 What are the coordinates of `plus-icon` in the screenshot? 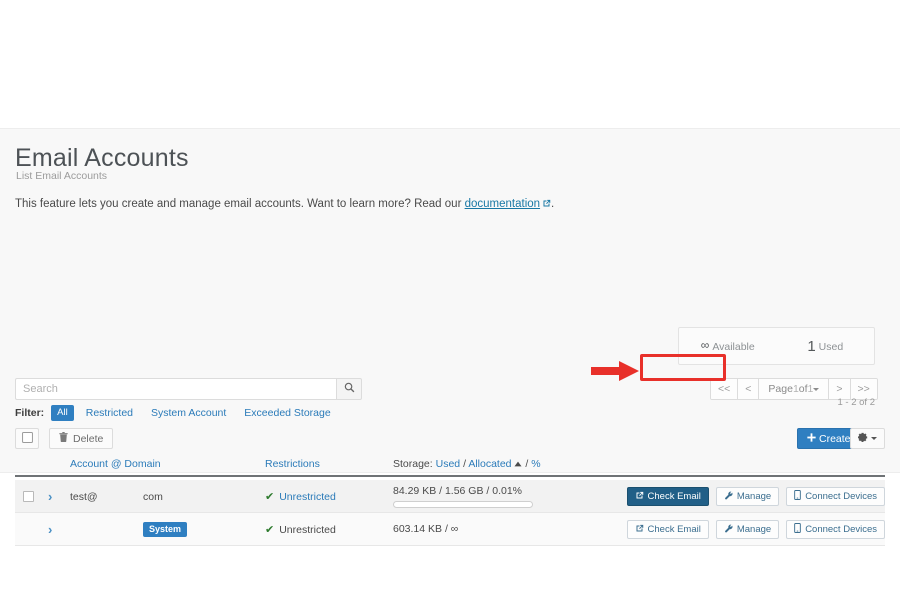 It's located at (811, 438).